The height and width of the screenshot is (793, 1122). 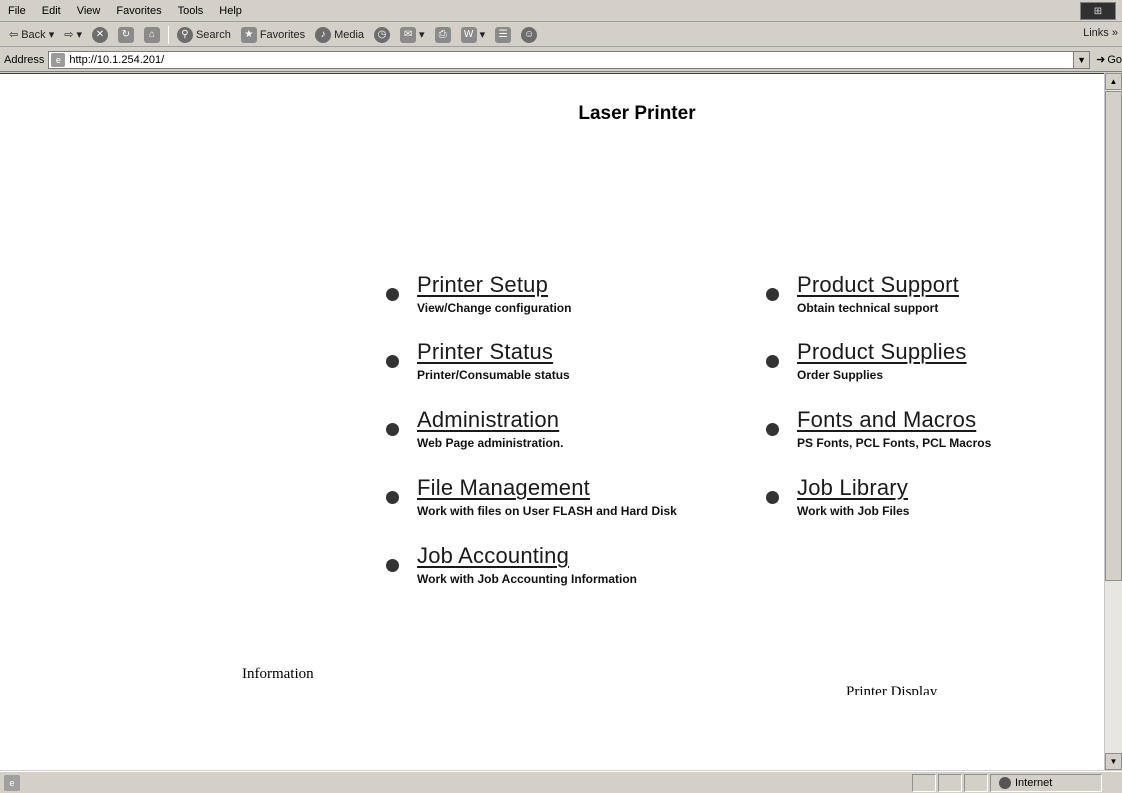 I want to click on home-icon: ⌂, so click(x=151, y=34).